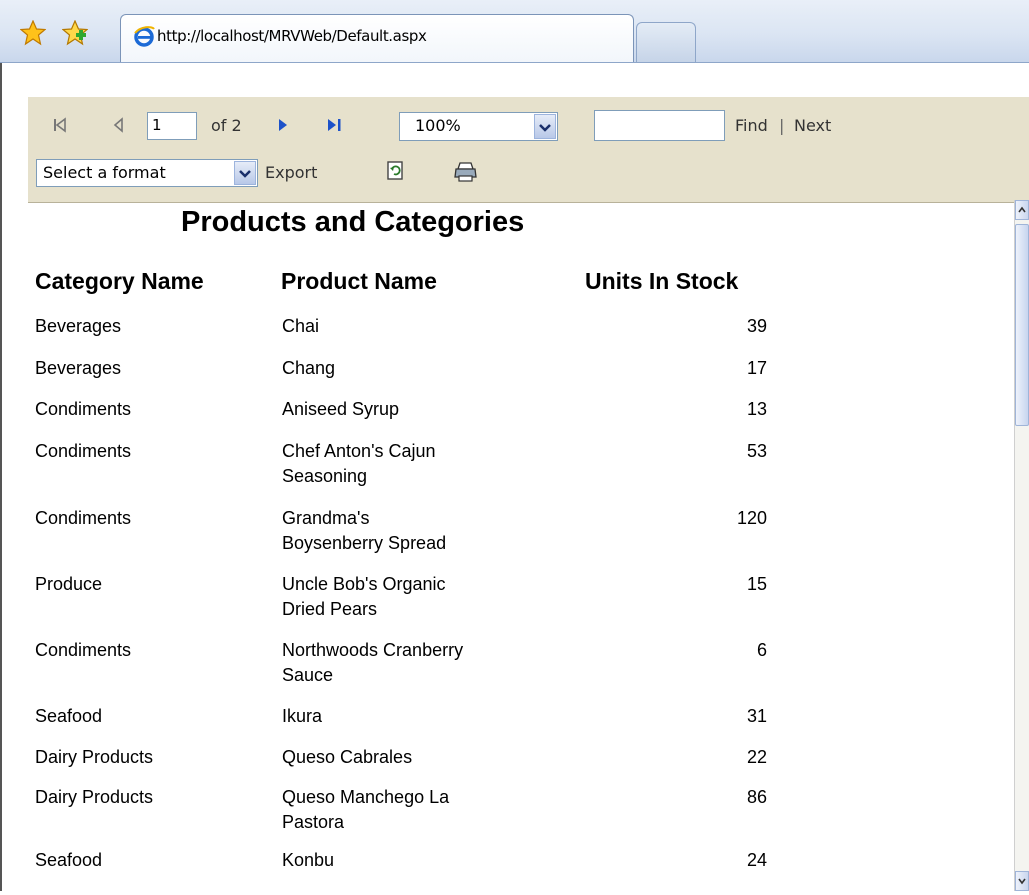  Describe the element at coordinates (75, 32) in the screenshot. I see `add-favorite-star-icon` at that location.